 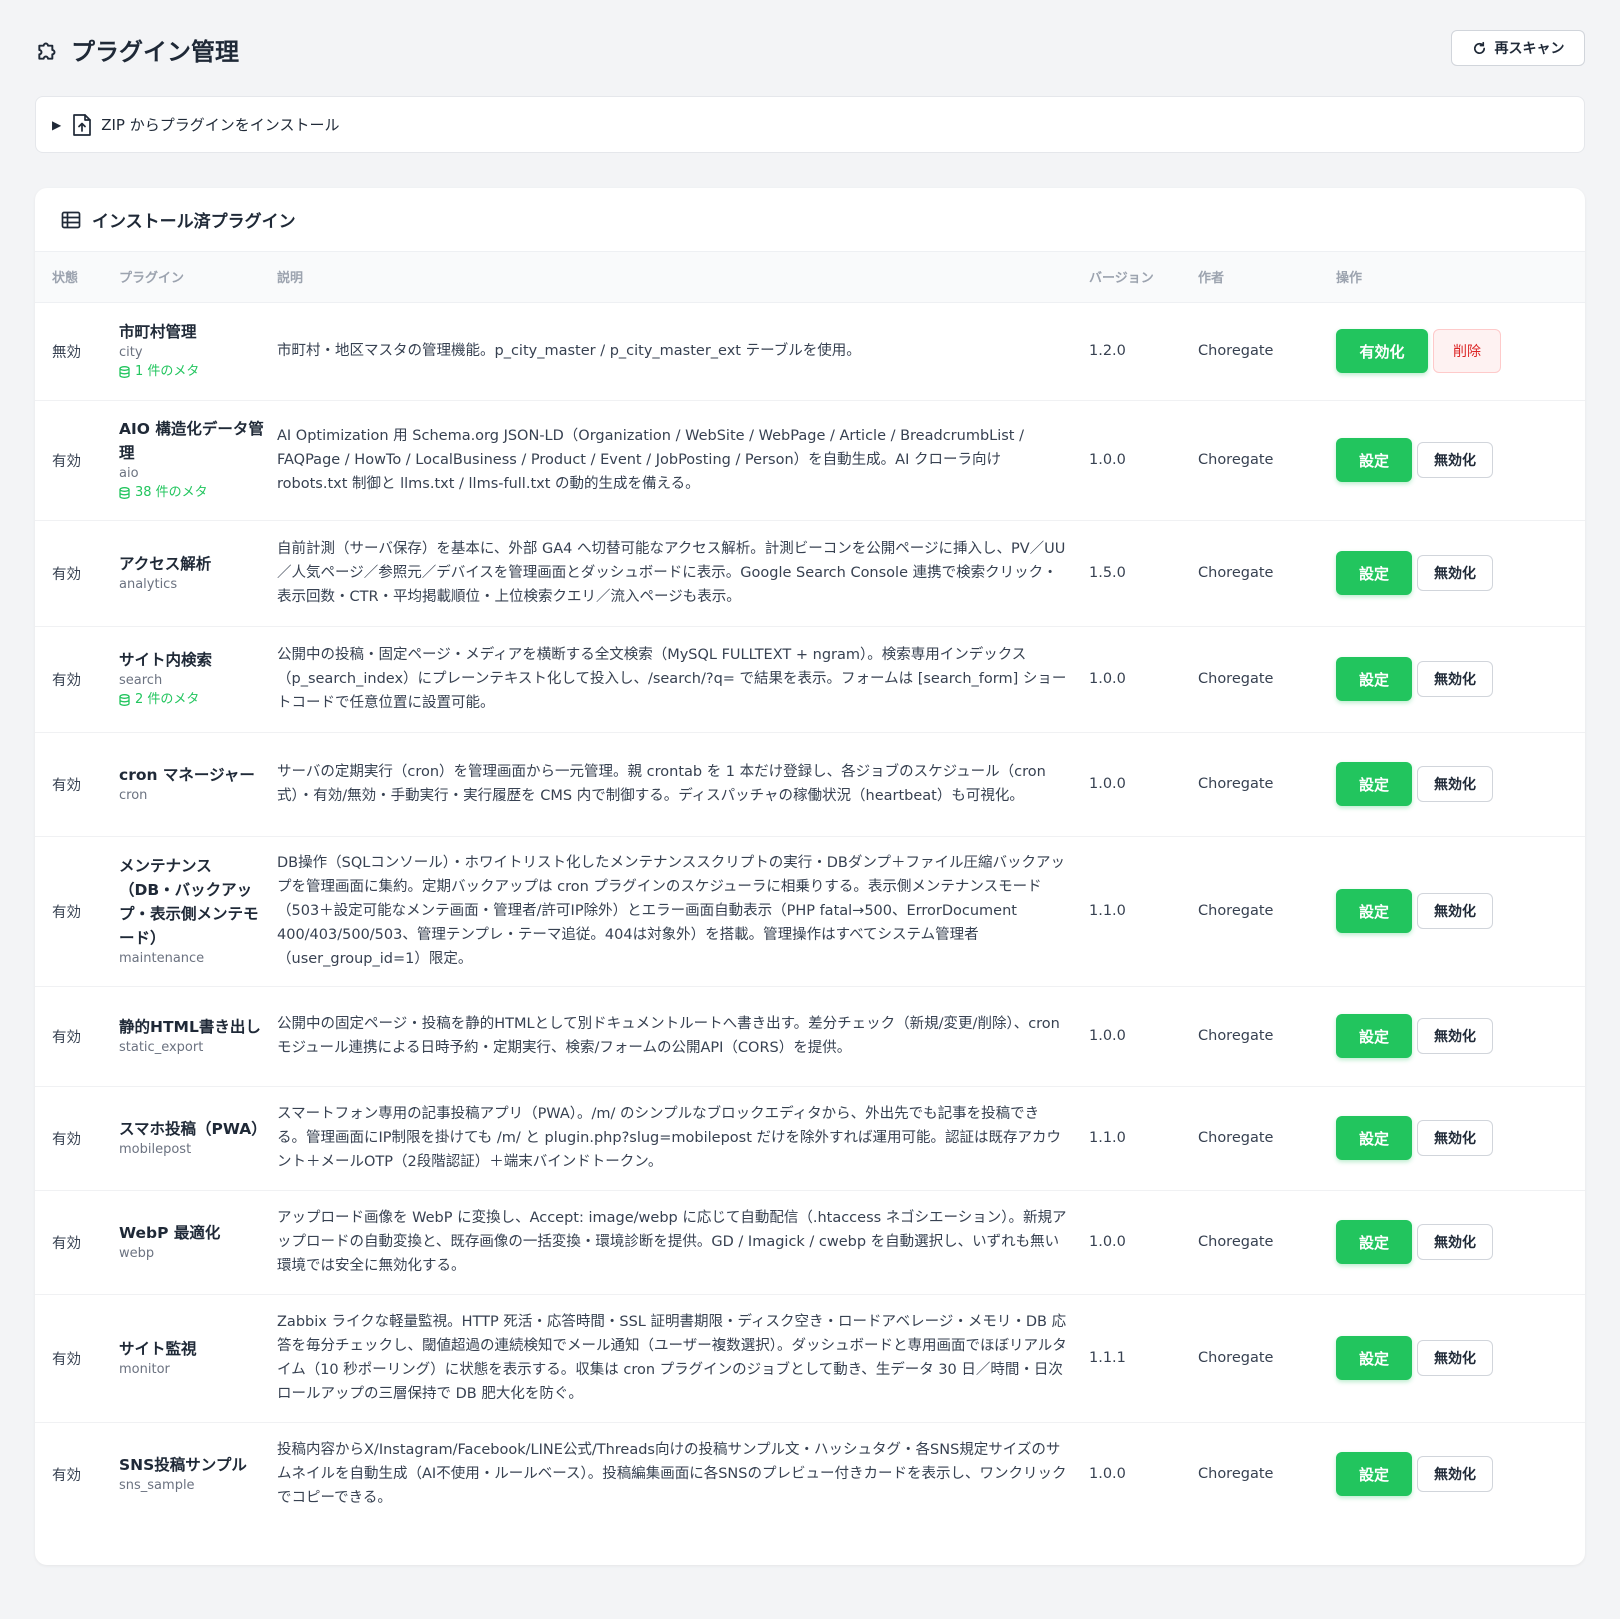 I want to click on column-header-status: 状態, so click(x=68, y=277).